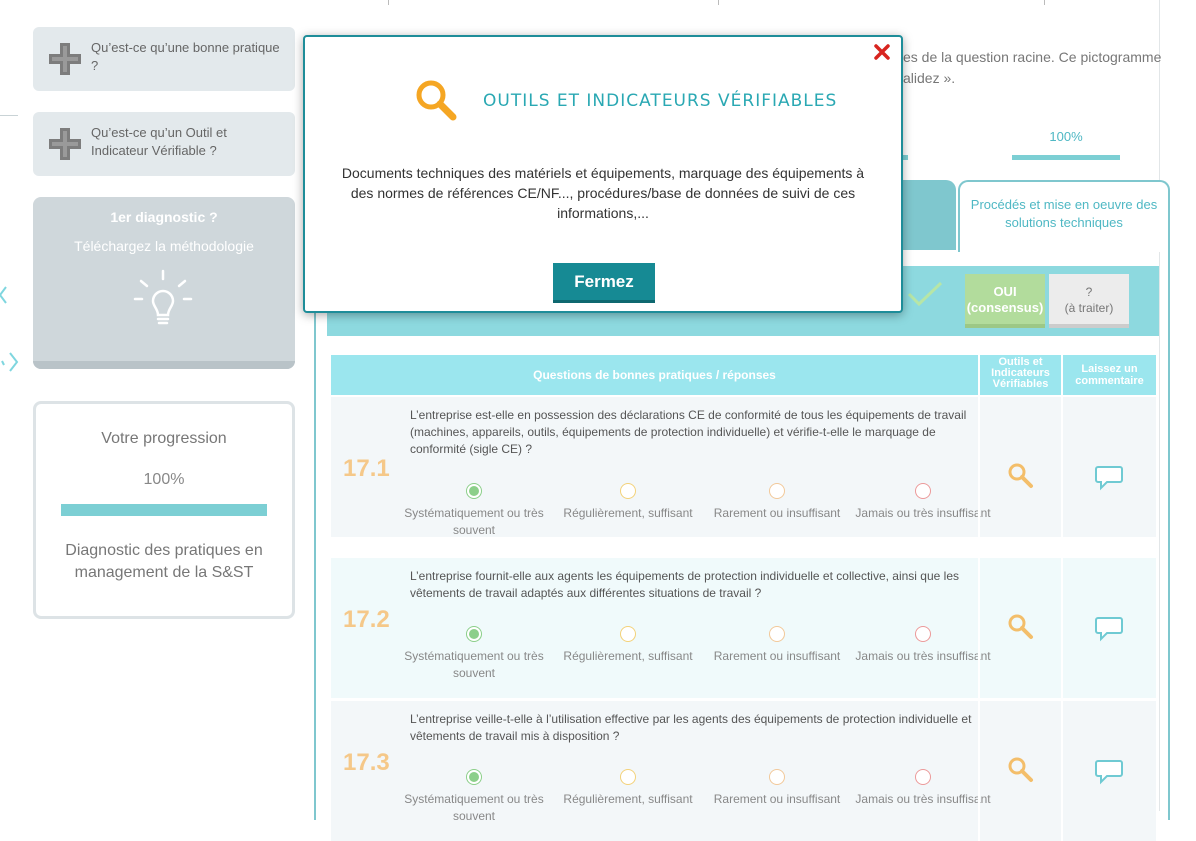  I want to click on chevron-left-icon, so click(10, 295).